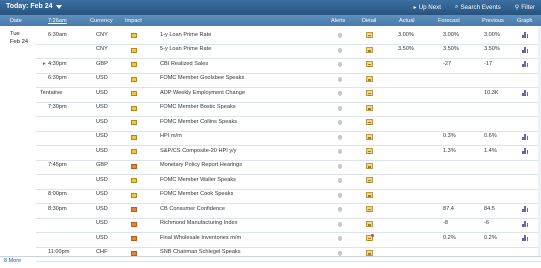 Image resolution: width=541 pixels, height=268 pixels. What do you see at coordinates (449, 20) in the screenshot?
I see `col-forecast: Forecast` at bounding box center [449, 20].